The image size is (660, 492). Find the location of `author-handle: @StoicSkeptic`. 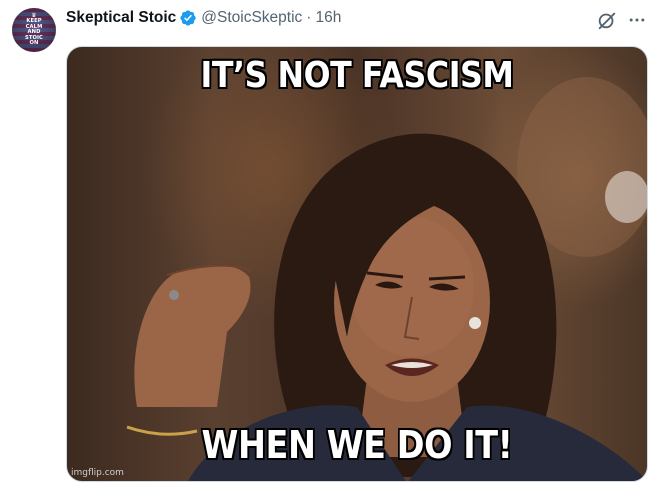

author-handle: @StoicSkeptic is located at coordinates (251, 18).